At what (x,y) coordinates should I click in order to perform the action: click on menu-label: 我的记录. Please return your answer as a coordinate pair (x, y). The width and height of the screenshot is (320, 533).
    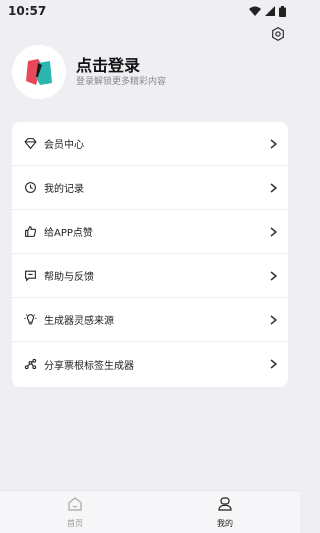
    Looking at the image, I should click on (64, 189).